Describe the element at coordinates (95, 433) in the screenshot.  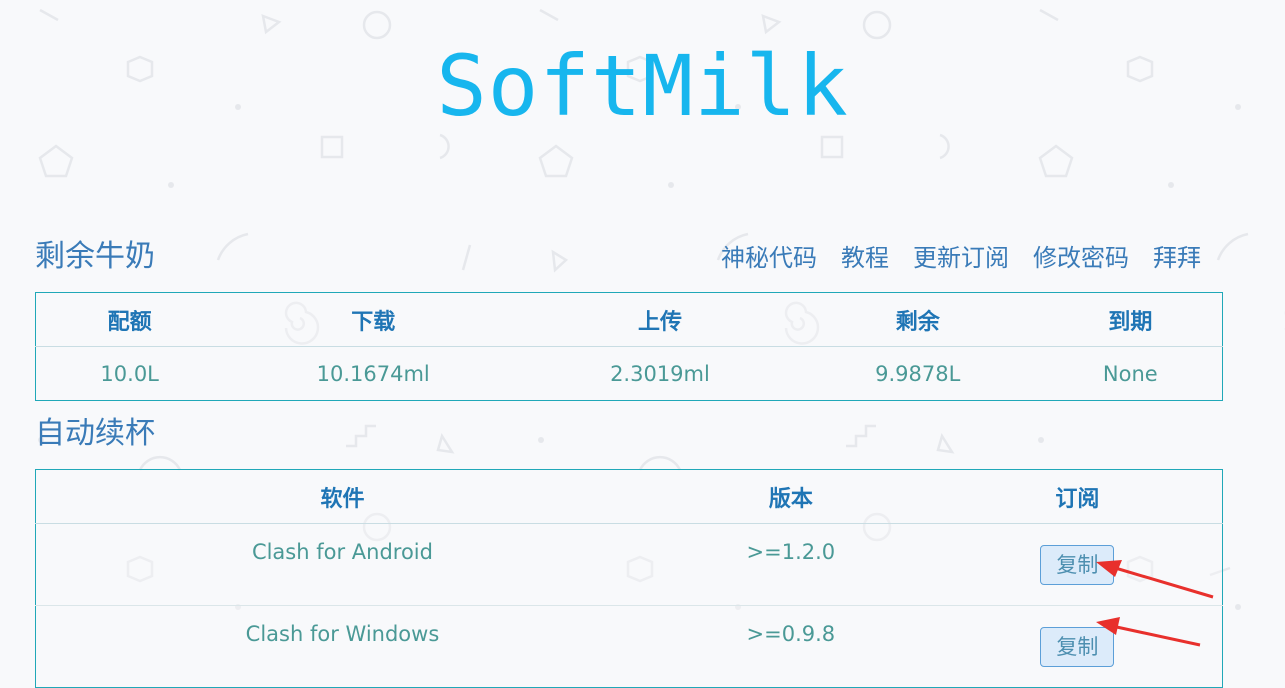
I see `renew-section-title: 自动续杯` at that location.